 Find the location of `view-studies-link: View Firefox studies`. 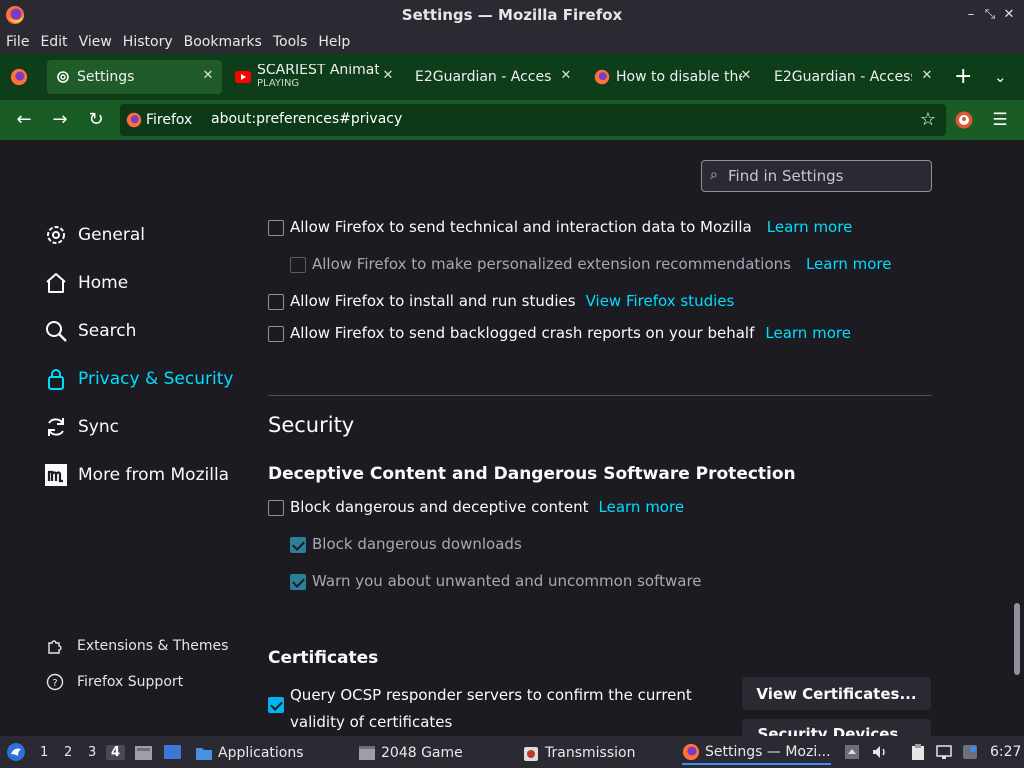

view-studies-link: View Firefox studies is located at coordinates (660, 301).